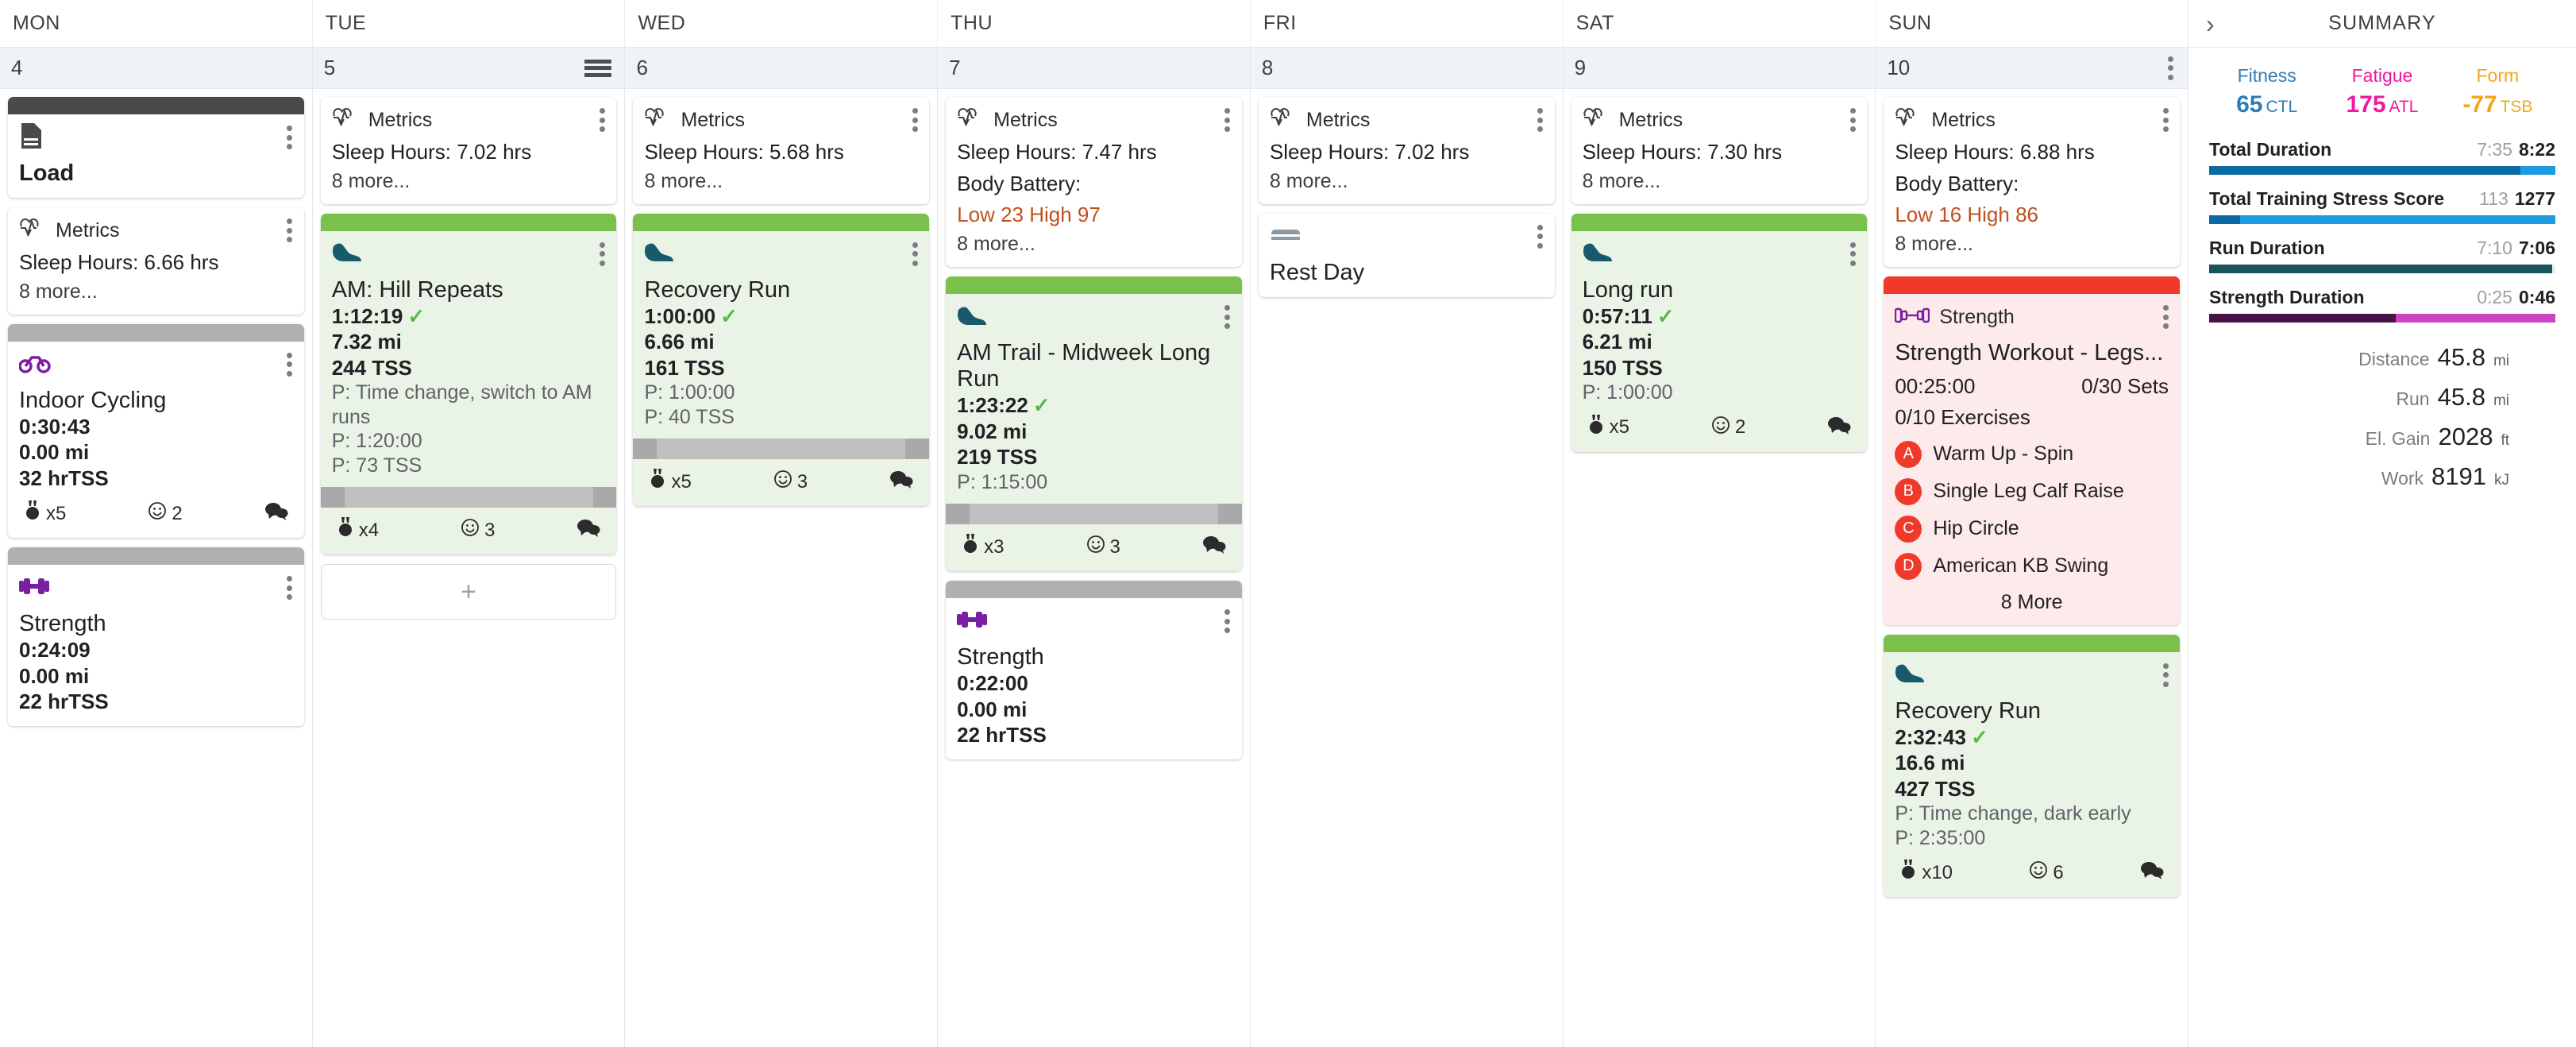 This screenshot has height=1047, width=2576. What do you see at coordinates (781, 222) in the screenshot?
I see `card-color-strip` at bounding box center [781, 222].